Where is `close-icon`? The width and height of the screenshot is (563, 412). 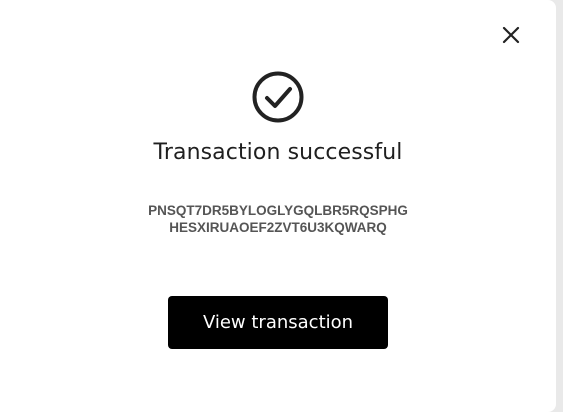 close-icon is located at coordinates (511, 35).